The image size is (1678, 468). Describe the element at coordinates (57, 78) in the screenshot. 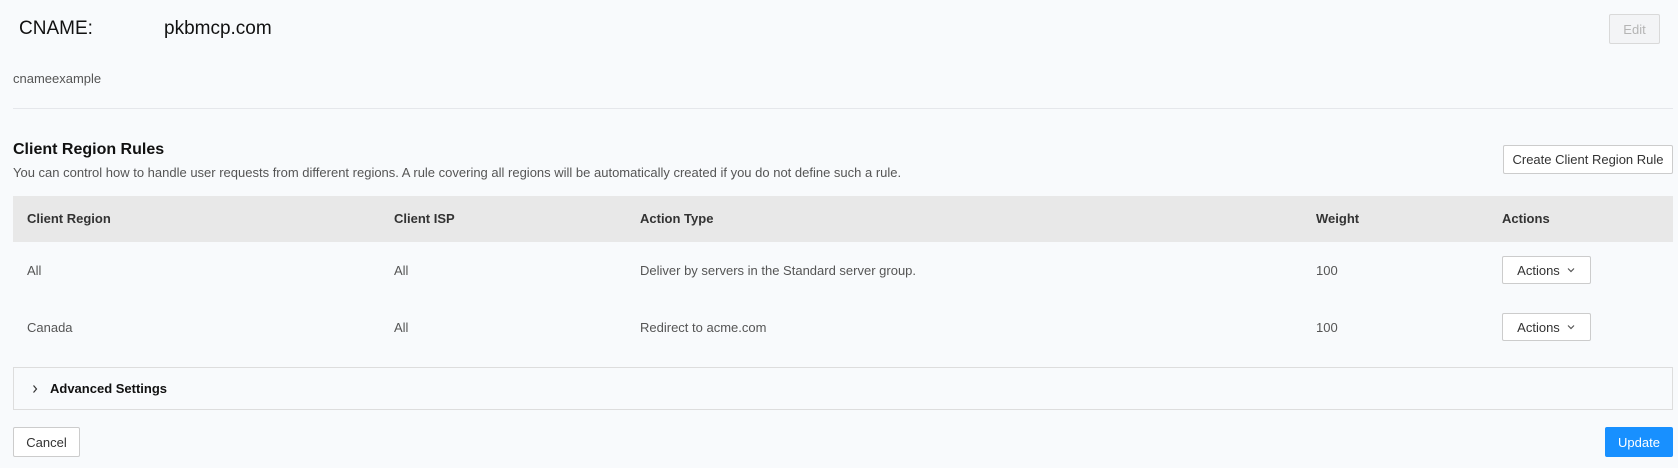

I see `cname-description: cnameexample` at that location.